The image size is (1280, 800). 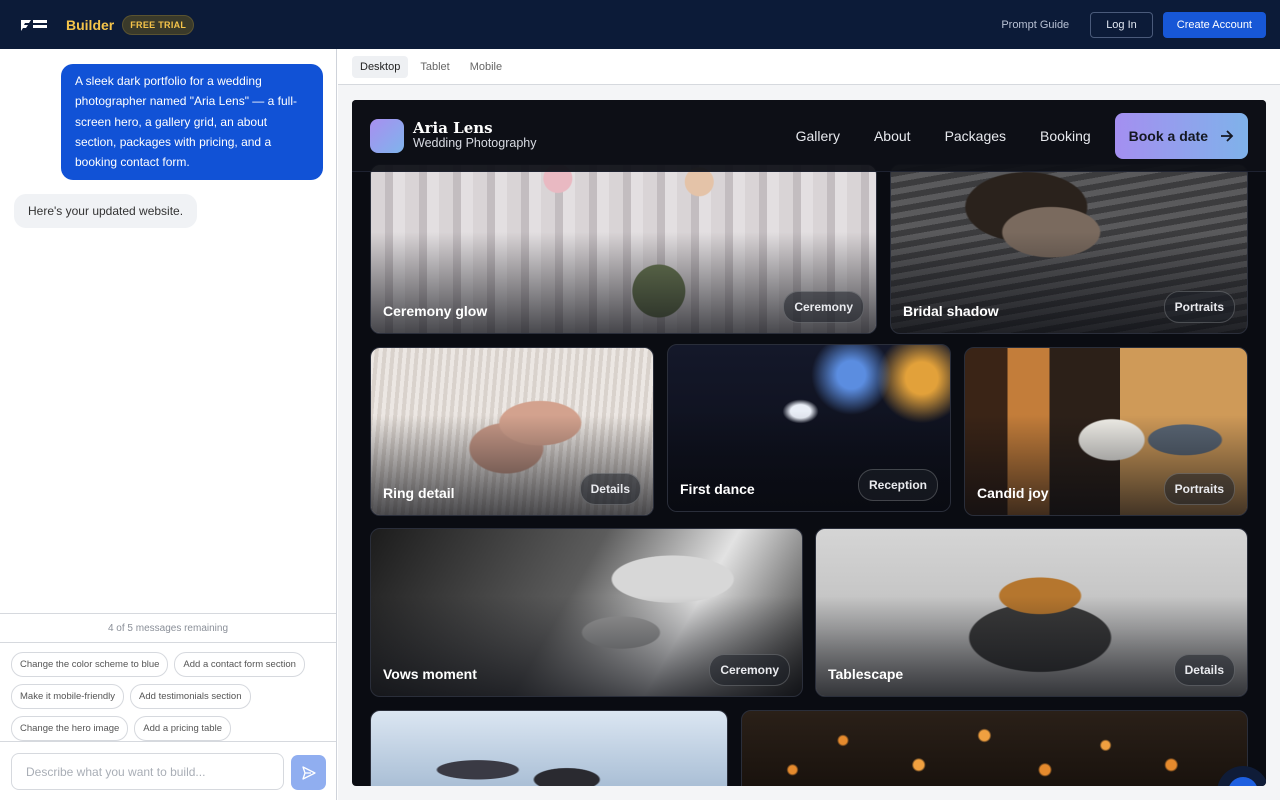 What do you see at coordinates (1106, 431) in the screenshot?
I see `gallery-tile: Candid joy Portraits` at bounding box center [1106, 431].